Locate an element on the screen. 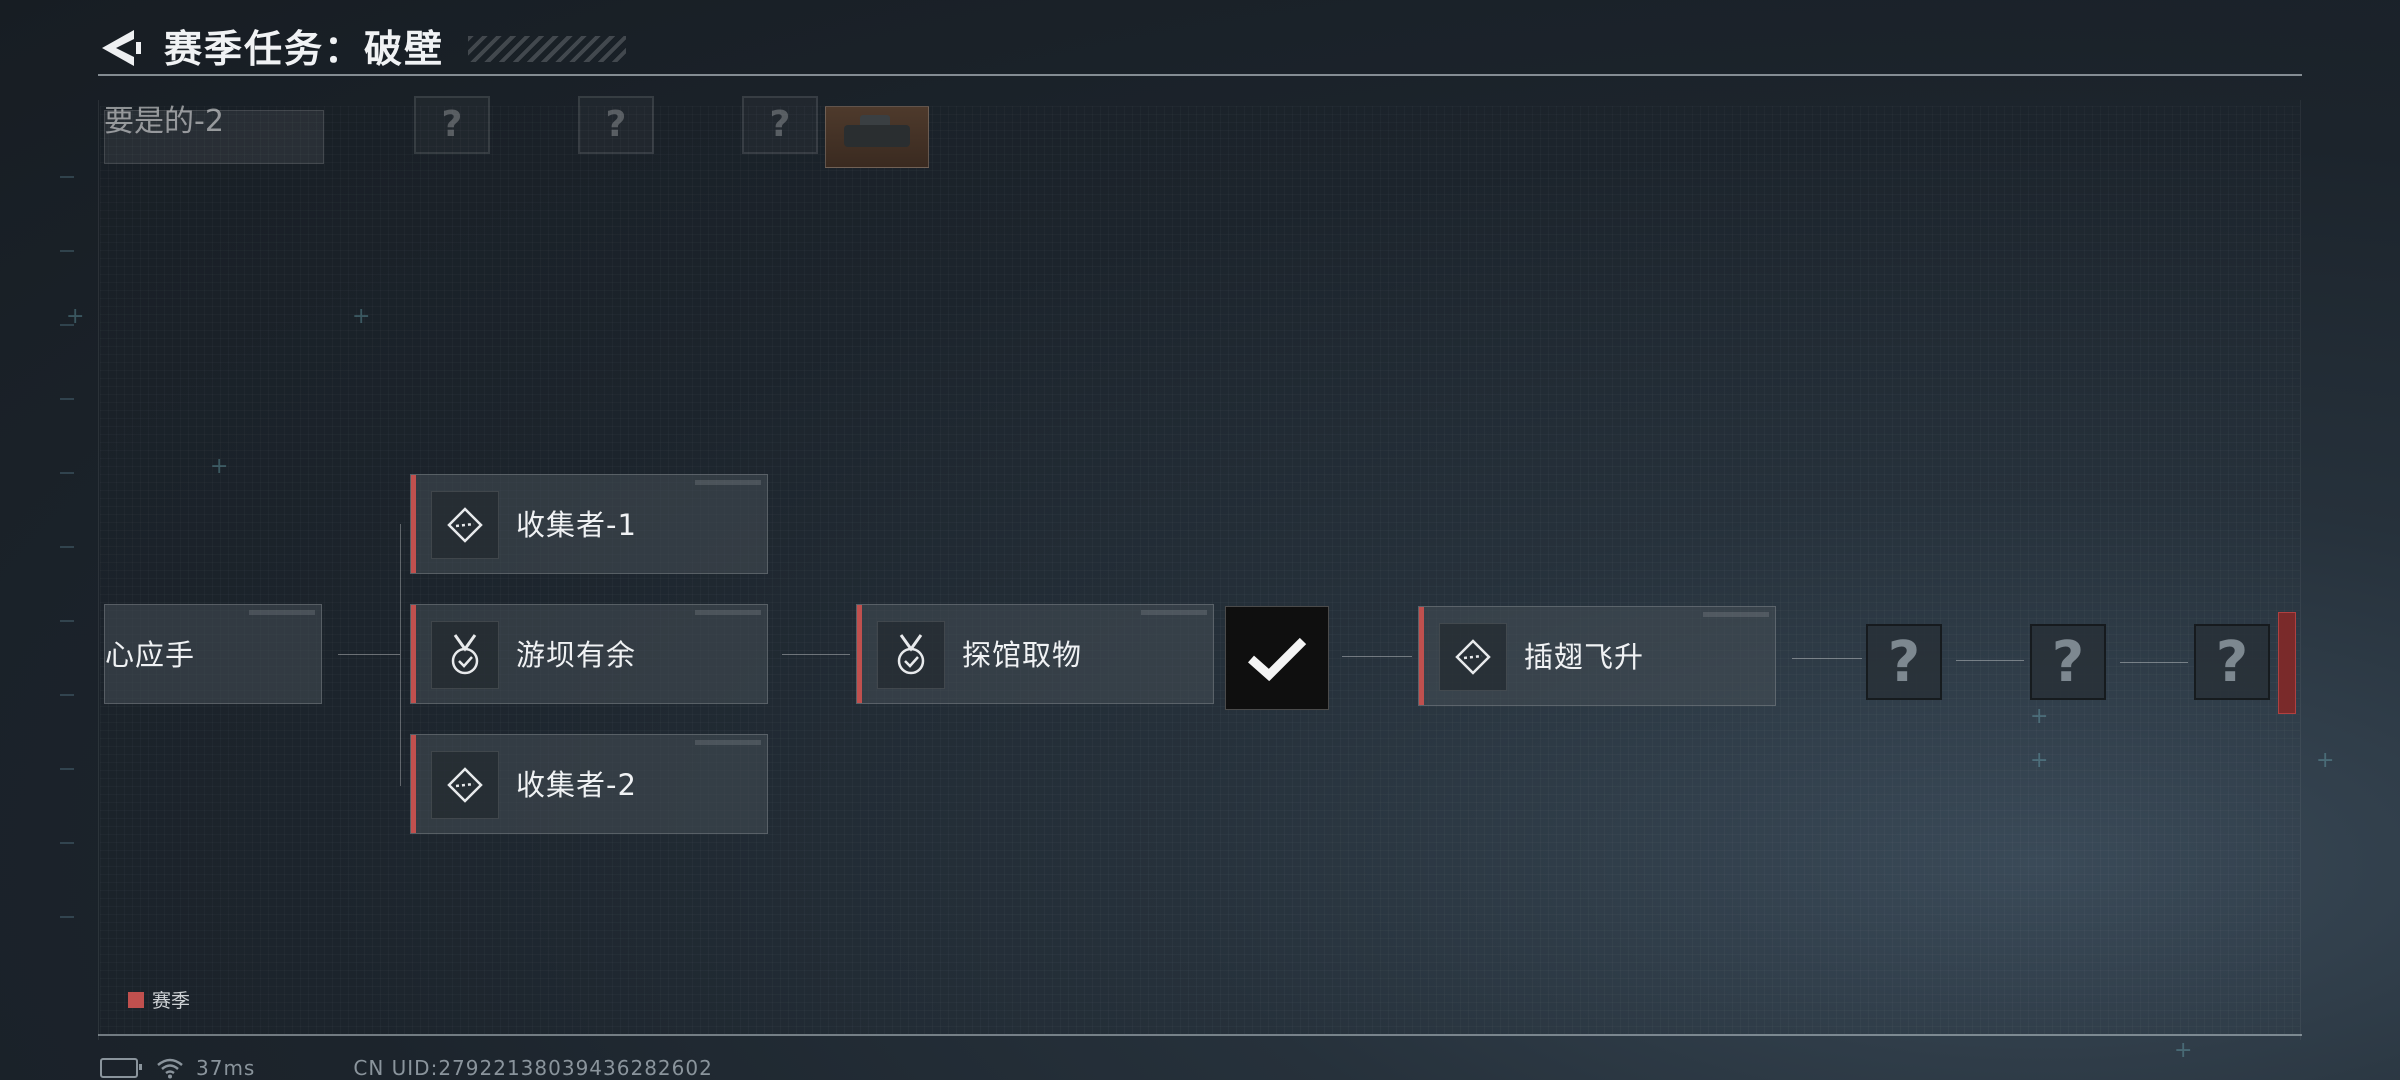 The height and width of the screenshot is (1080, 2400). checkmark-icon is located at coordinates (1277, 659).